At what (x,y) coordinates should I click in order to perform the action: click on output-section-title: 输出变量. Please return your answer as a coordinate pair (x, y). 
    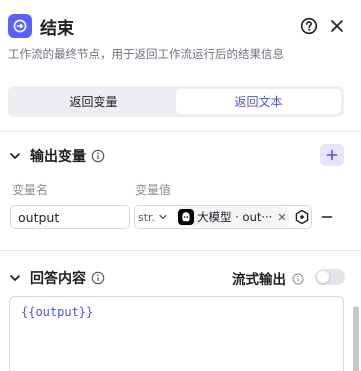
    Looking at the image, I should click on (58, 157).